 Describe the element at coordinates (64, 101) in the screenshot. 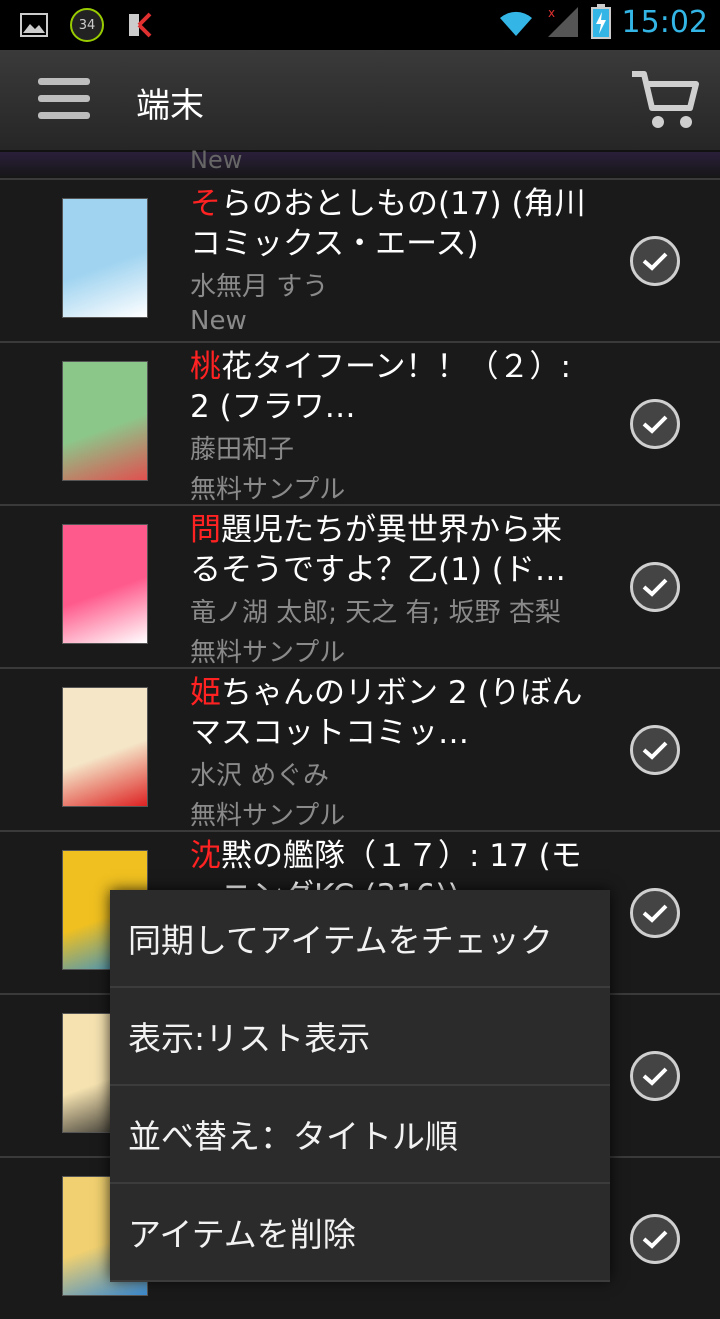

I see `menu-icon` at that location.